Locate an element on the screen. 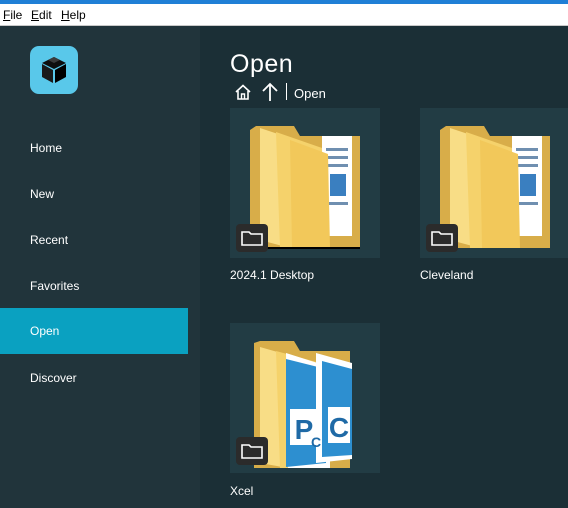 The image size is (568, 508). sidebar-item-label: New is located at coordinates (42, 194).